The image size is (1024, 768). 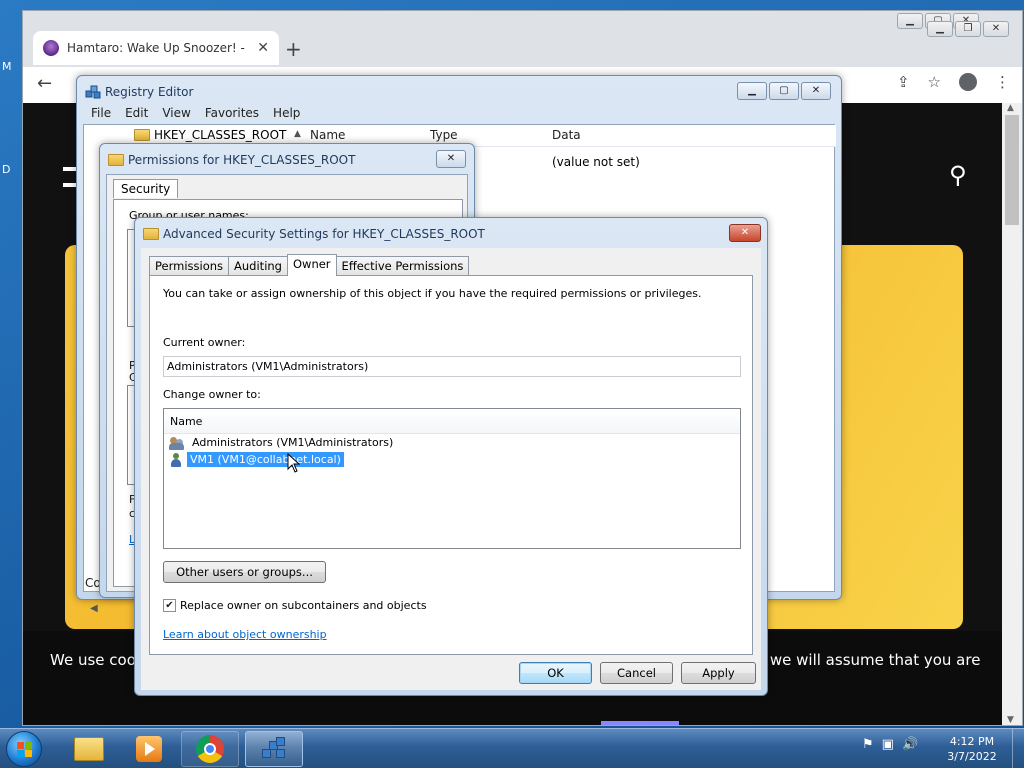 What do you see at coordinates (6, 169) in the screenshot?
I see `desktop-icon-label: D` at bounding box center [6, 169].